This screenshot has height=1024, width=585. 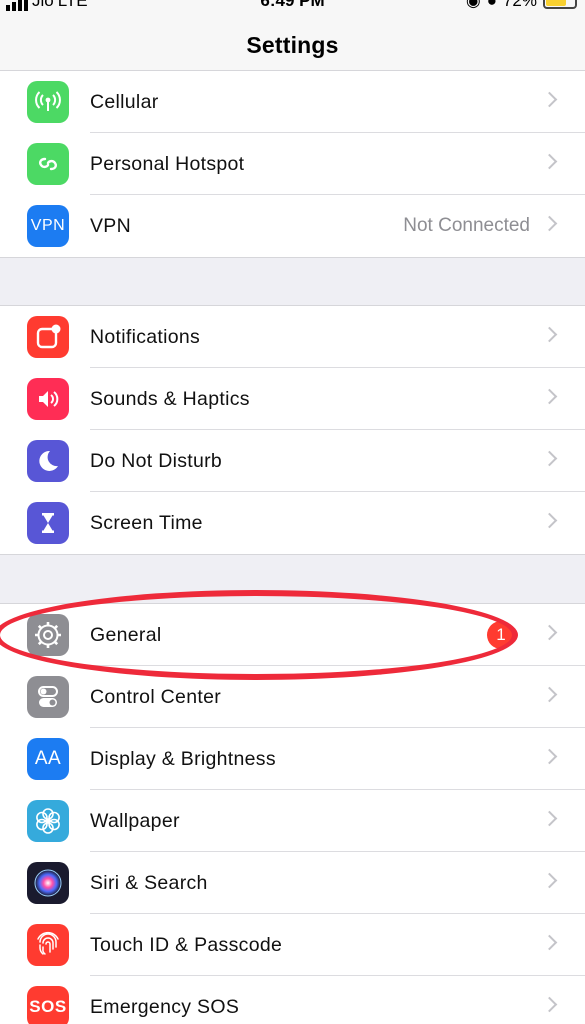 What do you see at coordinates (48, 635) in the screenshot?
I see `gear-icon` at bounding box center [48, 635].